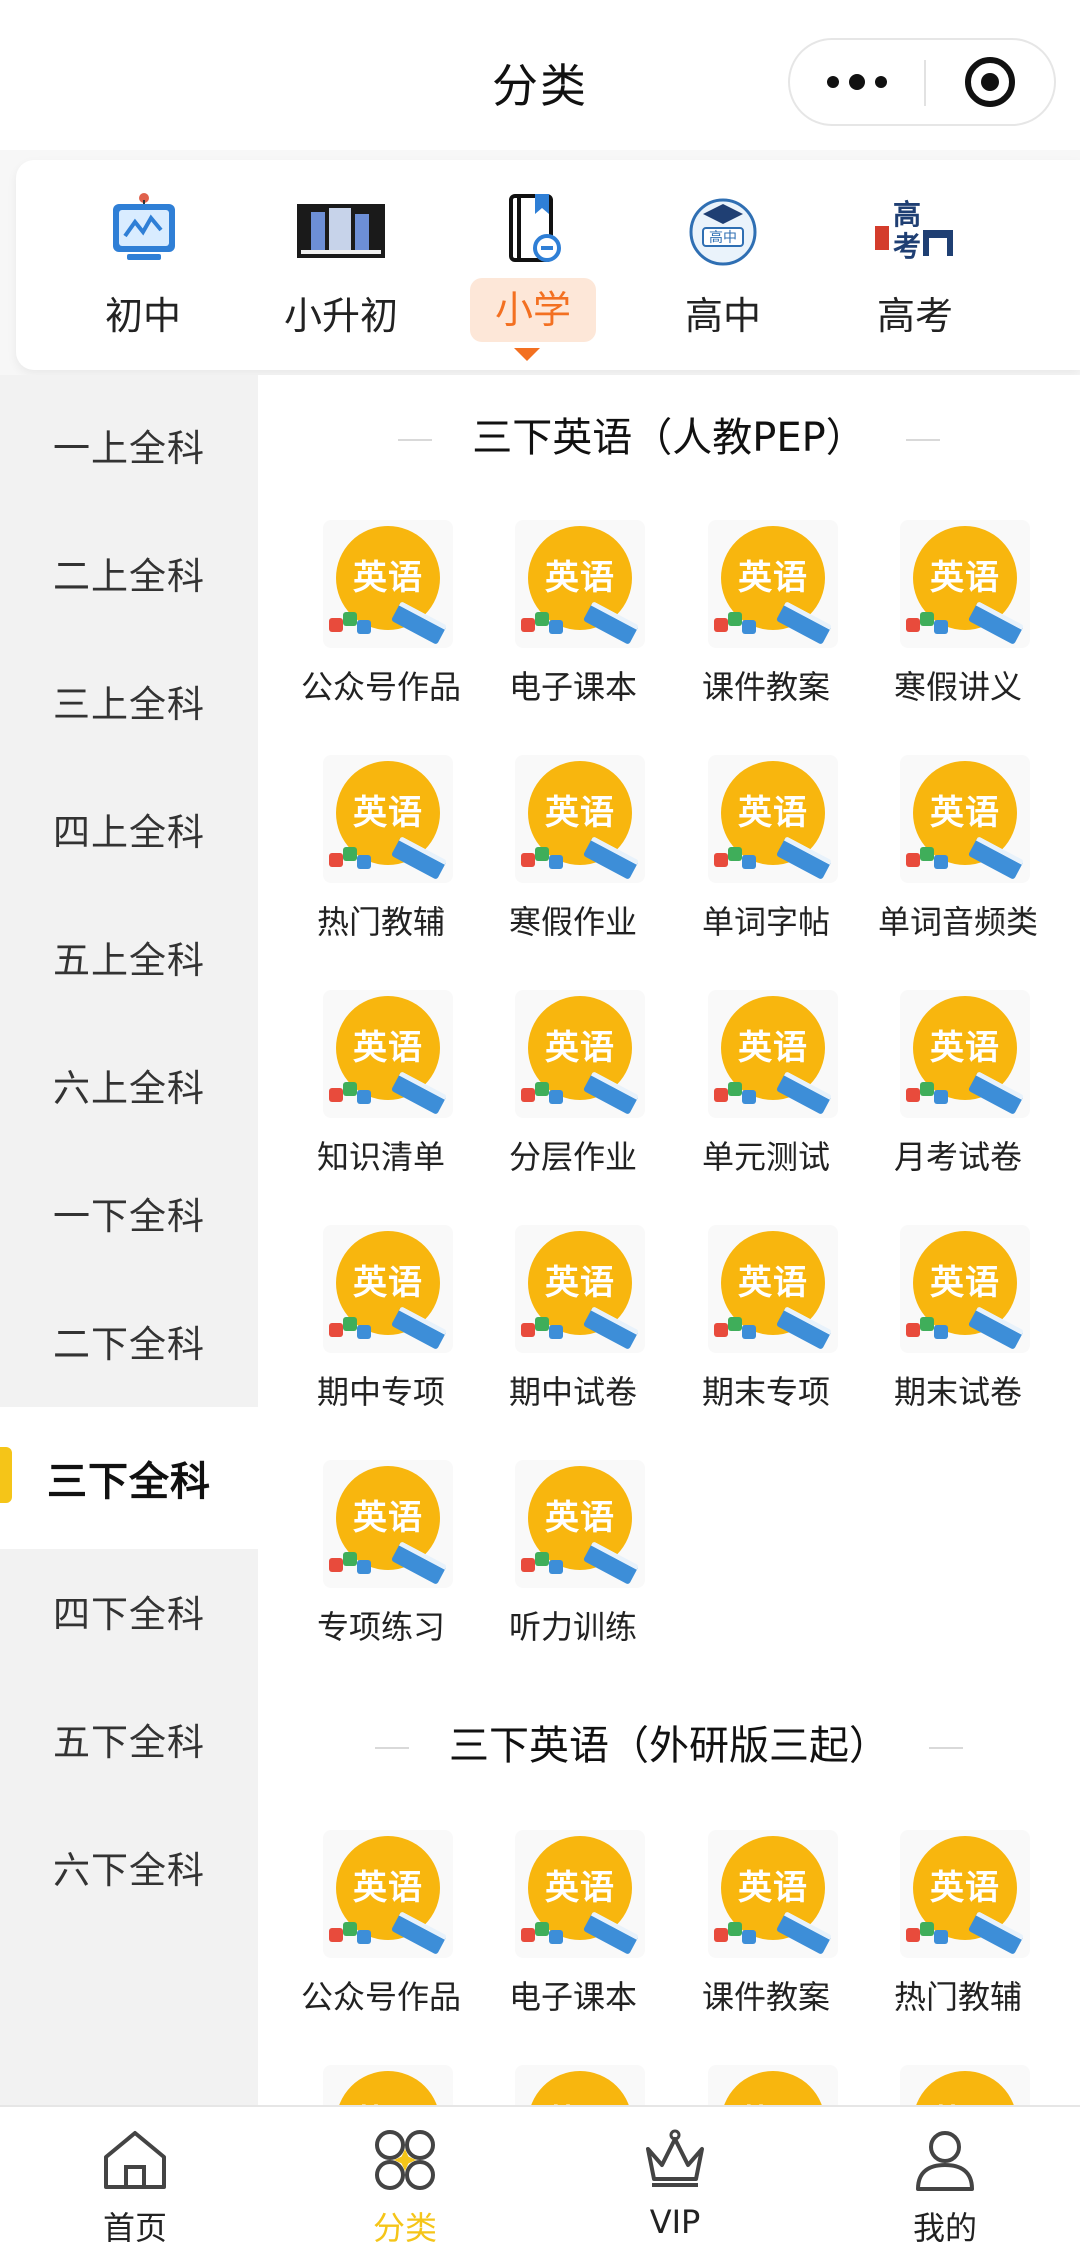 The image size is (1080, 2257). What do you see at coordinates (129, 445) in the screenshot?
I see `sidebar-item-grade1-first: 一上全科` at bounding box center [129, 445].